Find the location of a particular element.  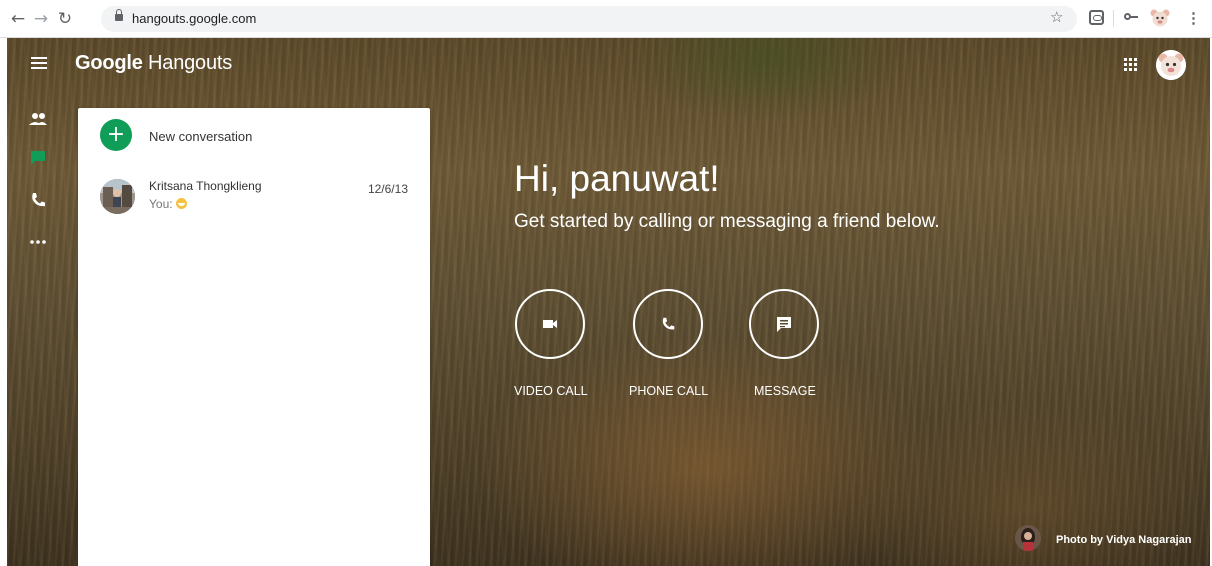

photographer-avatar is located at coordinates (1028, 538).